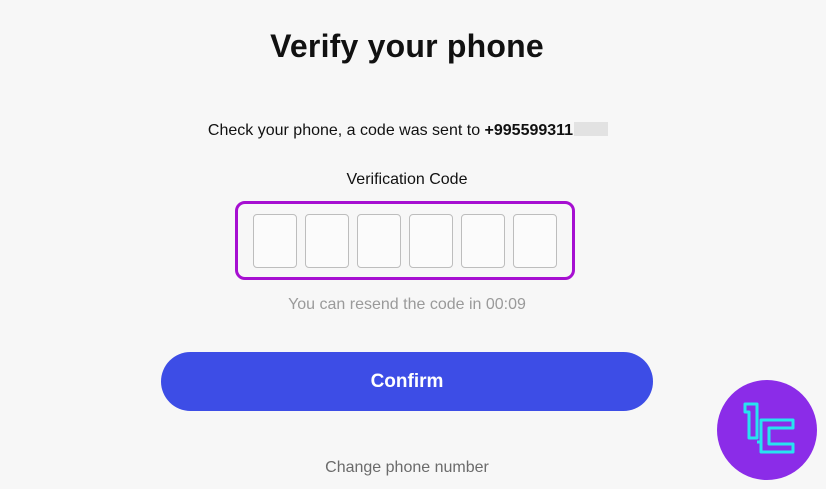 The height and width of the screenshot is (489, 826). Describe the element at coordinates (407, 304) in the screenshot. I see `resend-countdown: You can resend the code in 00:09` at that location.